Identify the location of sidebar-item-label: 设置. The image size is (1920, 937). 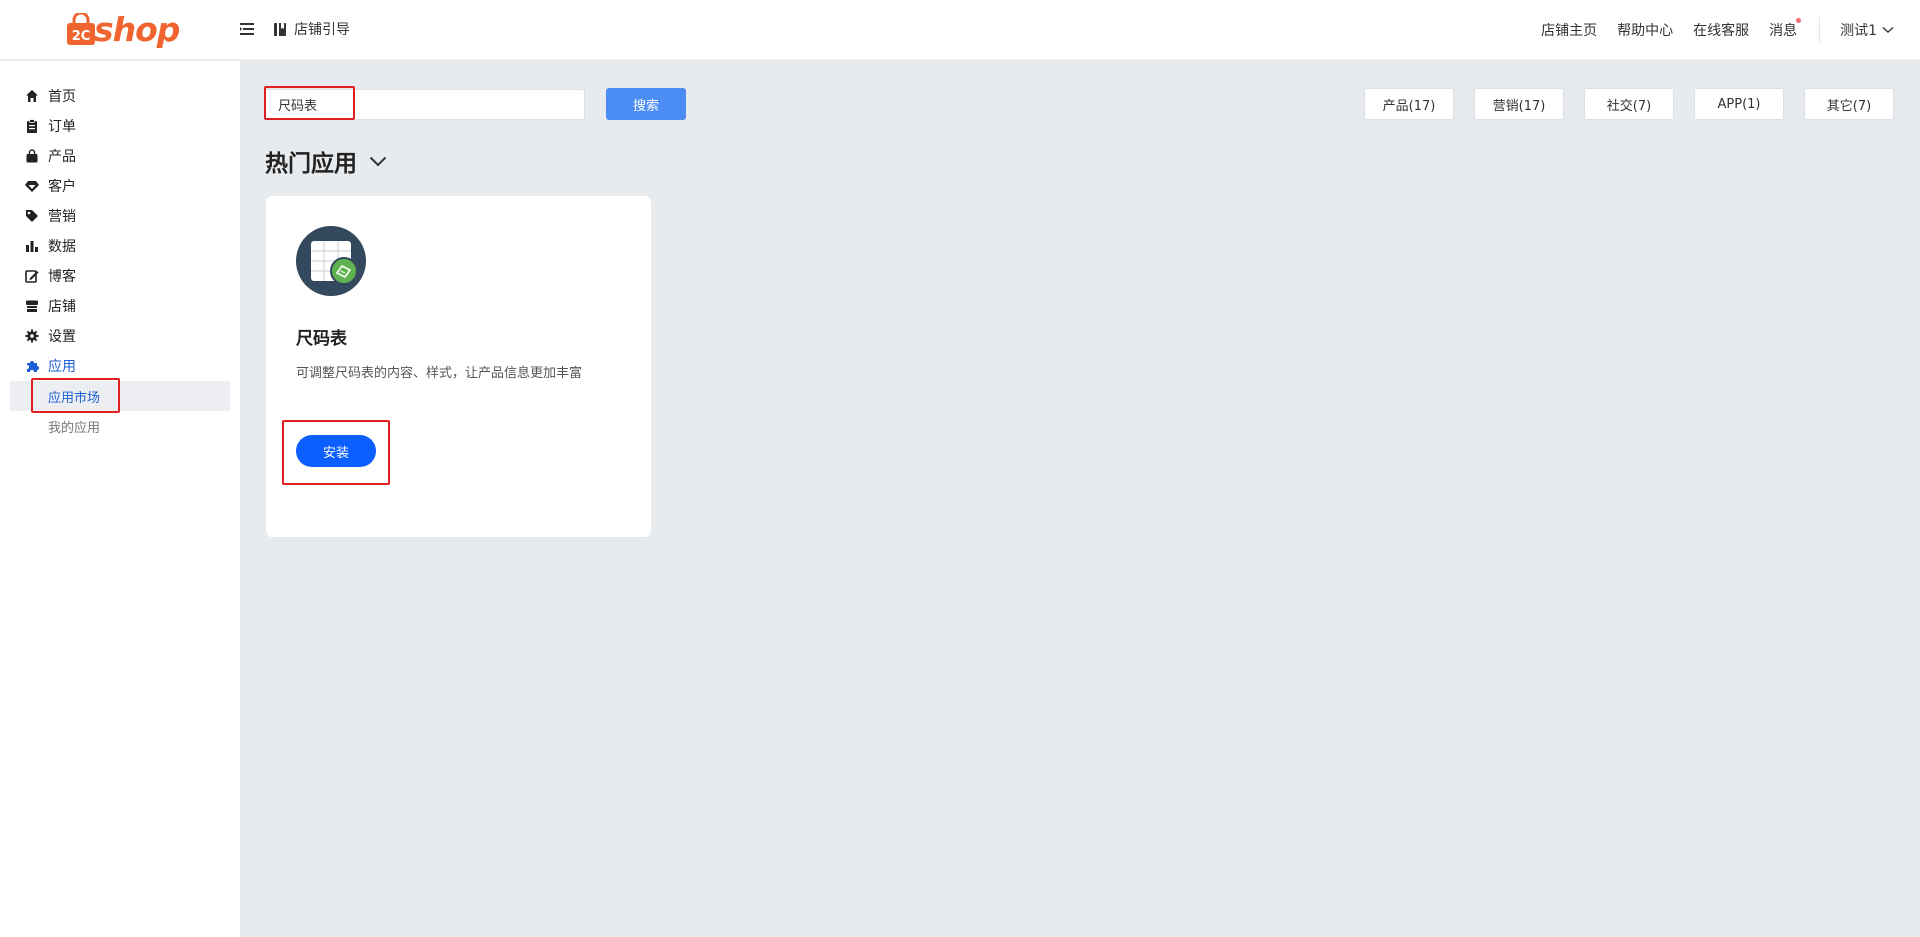
(62, 337).